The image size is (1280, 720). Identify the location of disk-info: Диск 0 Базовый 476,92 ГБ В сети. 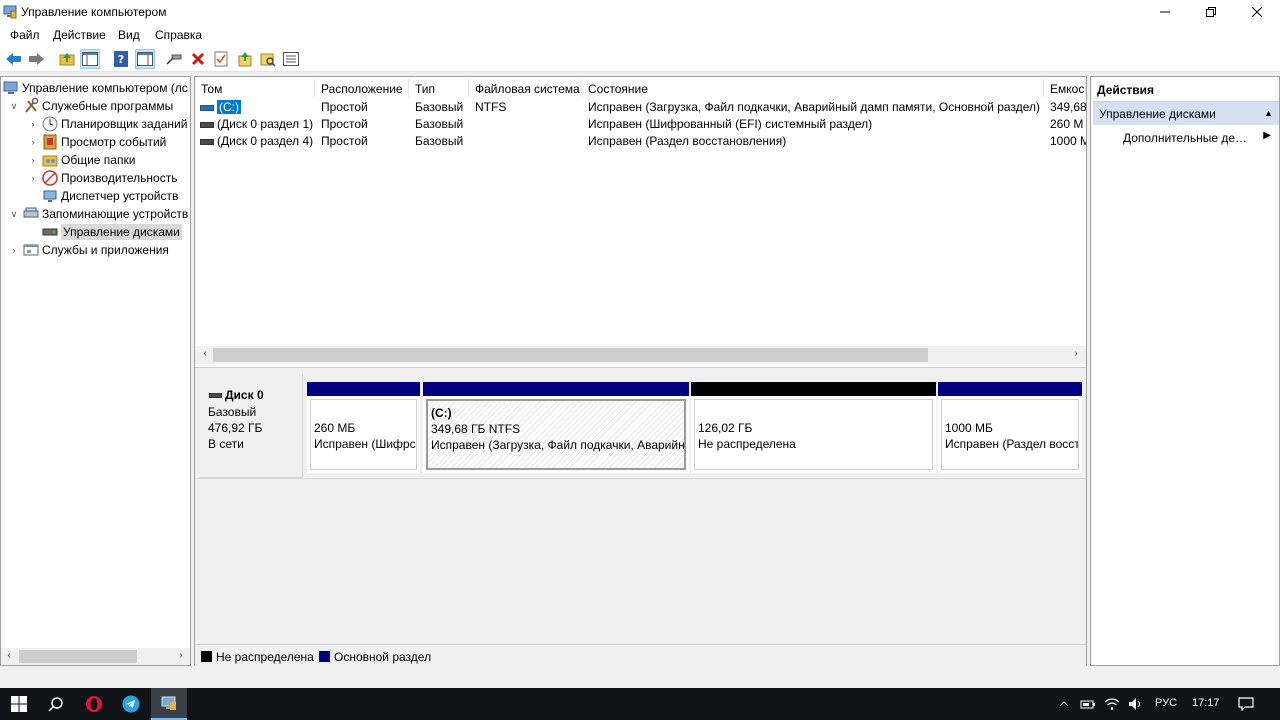
(251, 426).